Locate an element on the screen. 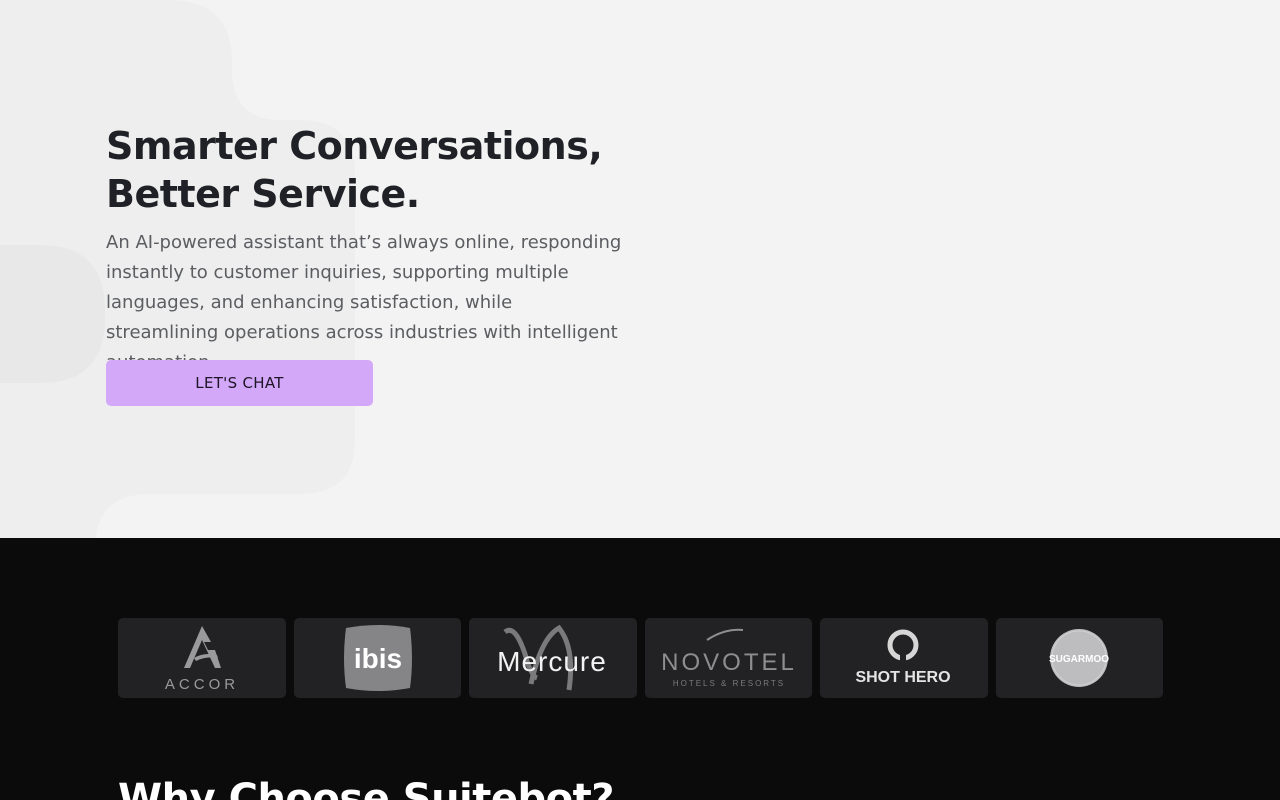 Image resolution: width=1280 pixels, height=800 pixels. logo-card-ibis: ibis is located at coordinates (377, 658).